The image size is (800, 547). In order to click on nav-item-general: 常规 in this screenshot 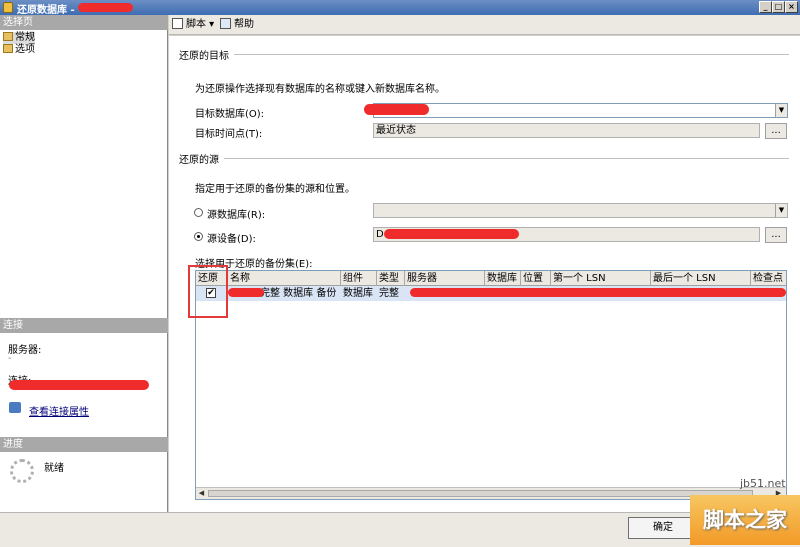, I will do `click(19, 38)`.